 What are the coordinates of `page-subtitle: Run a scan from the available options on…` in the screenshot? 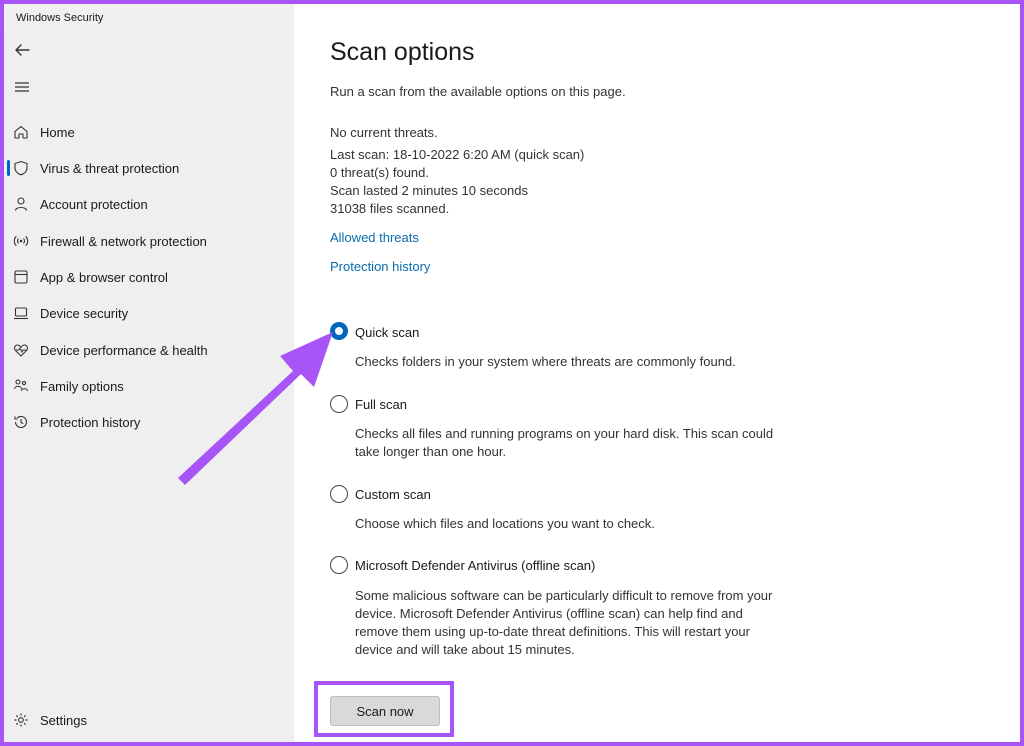 It's located at (478, 91).